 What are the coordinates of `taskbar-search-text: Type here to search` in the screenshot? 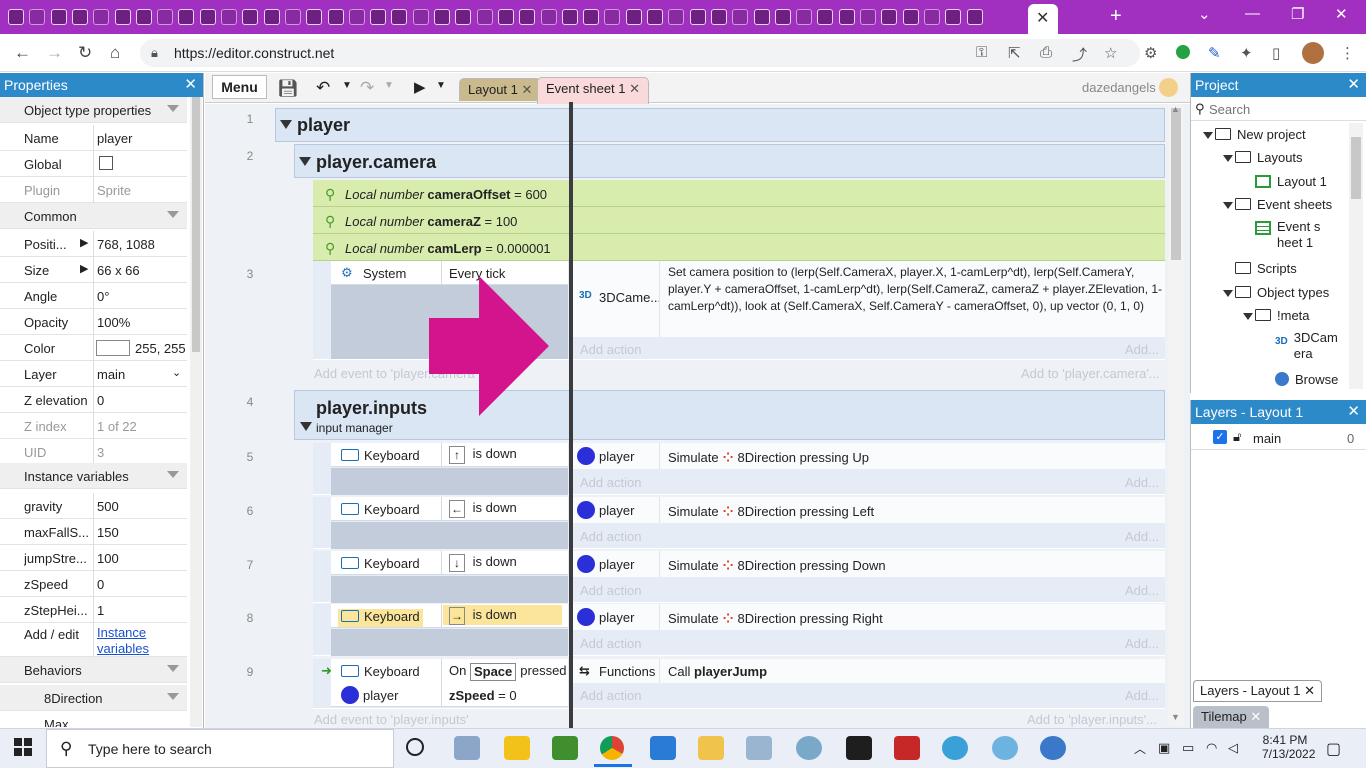 It's located at (150, 749).